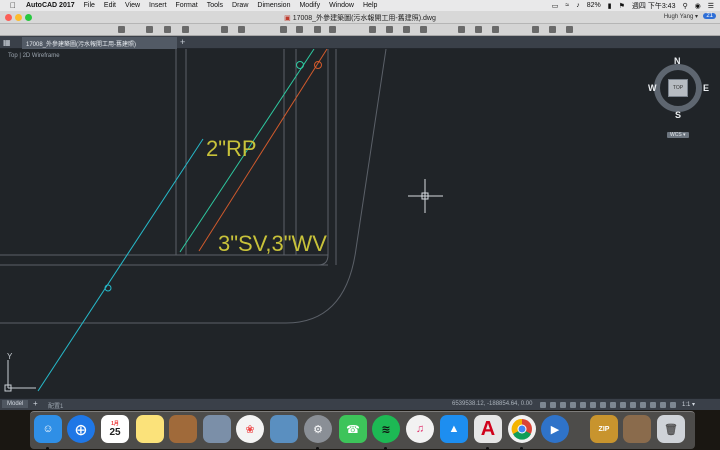 Image resolution: width=720 pixels, height=450 pixels. I want to click on spotlight-search-icon: ⚲, so click(684, 6).